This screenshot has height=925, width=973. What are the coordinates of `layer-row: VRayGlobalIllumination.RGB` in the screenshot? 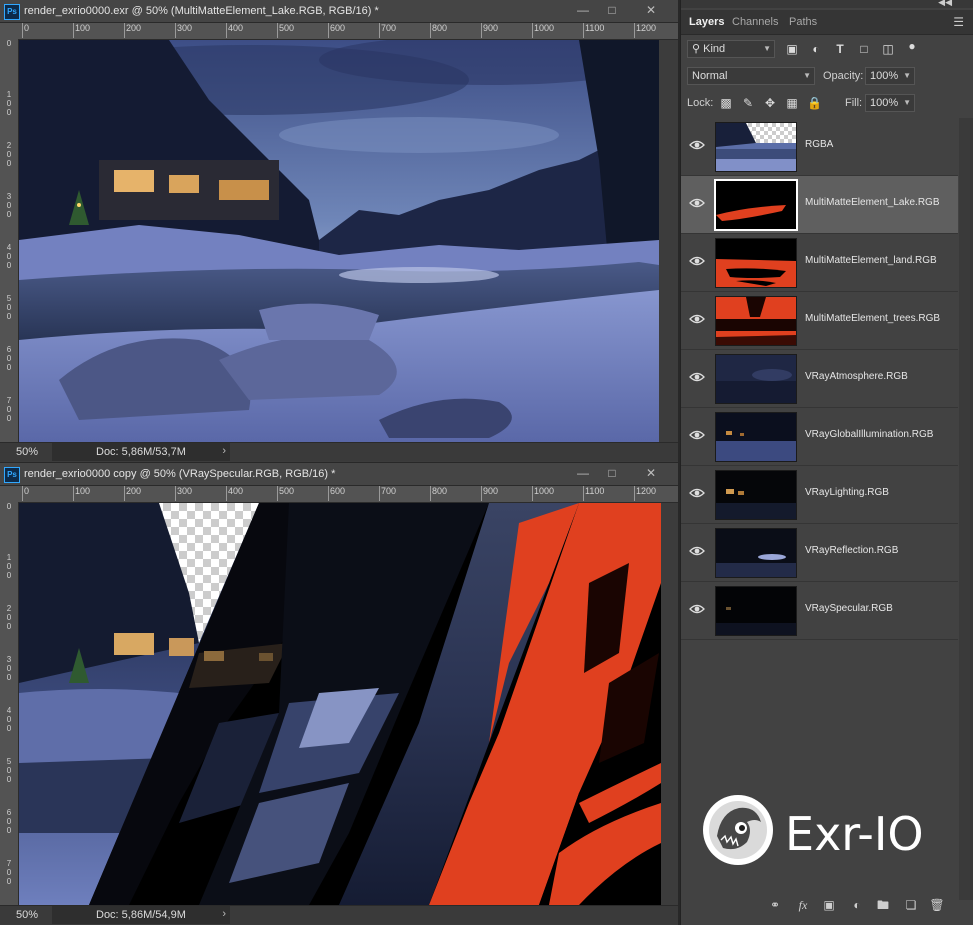 It's located at (819, 437).